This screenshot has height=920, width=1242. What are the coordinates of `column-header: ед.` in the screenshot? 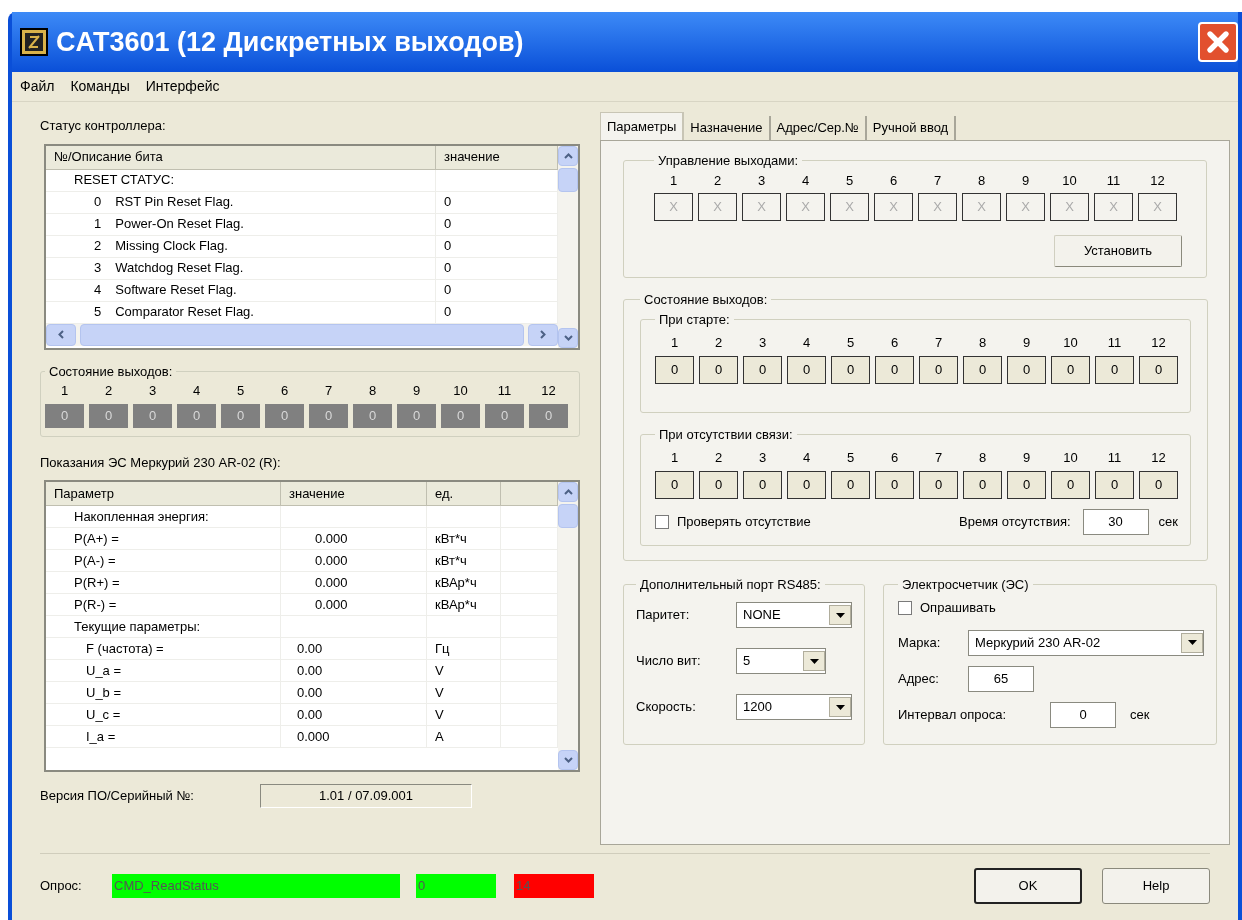 It's located at (464, 494).